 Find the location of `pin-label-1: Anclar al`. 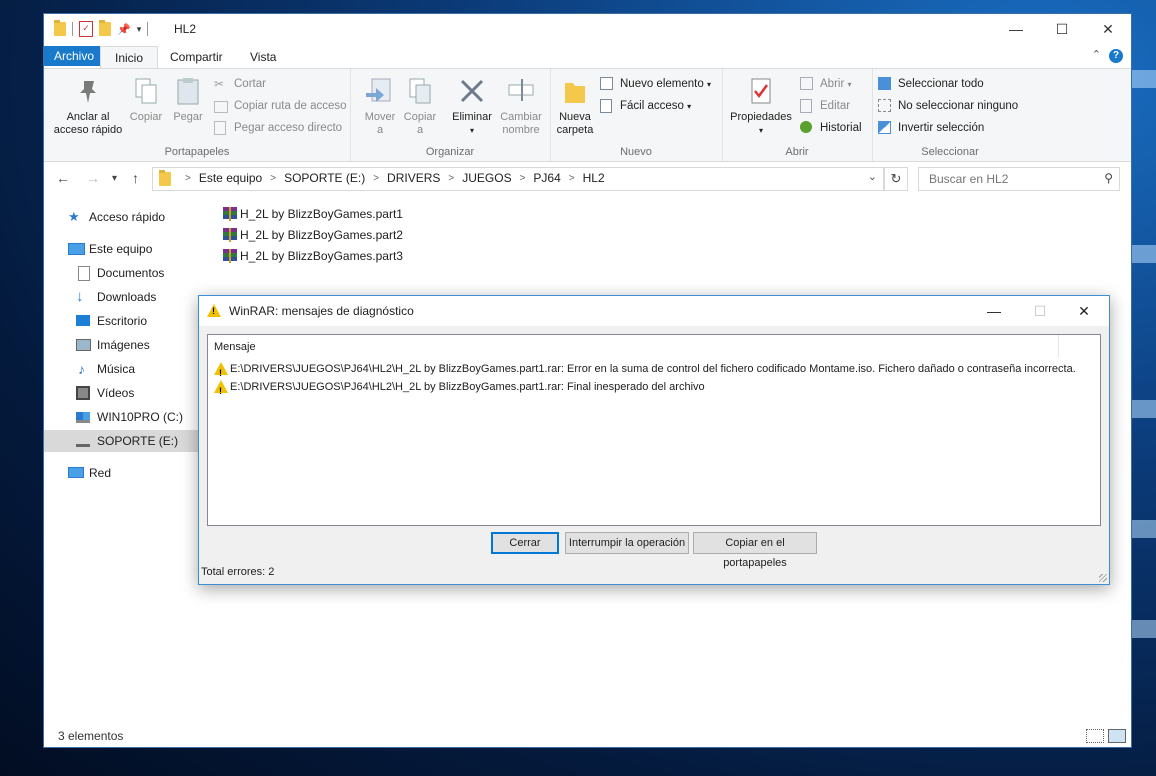

pin-label-1: Anclar al is located at coordinates (88, 117).